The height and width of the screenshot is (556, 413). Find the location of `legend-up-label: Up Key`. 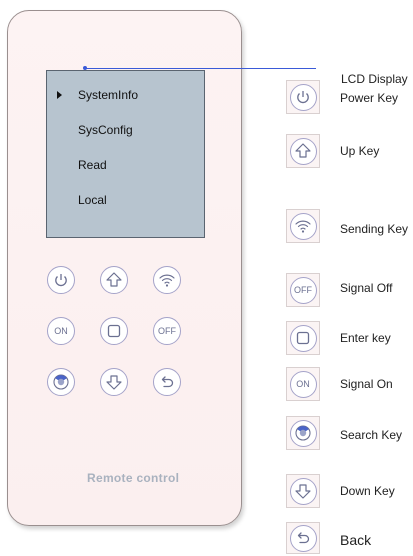

legend-up-label: Up Key is located at coordinates (360, 151).